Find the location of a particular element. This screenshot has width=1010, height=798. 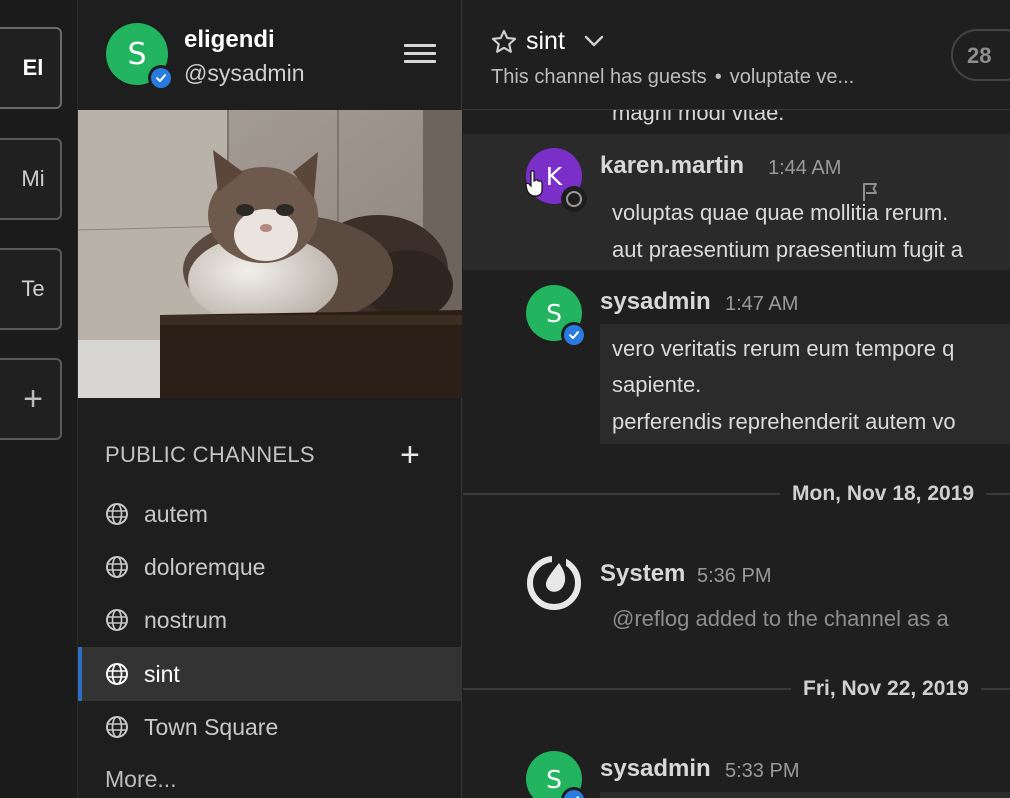

post-author: karen.martin is located at coordinates (672, 166).